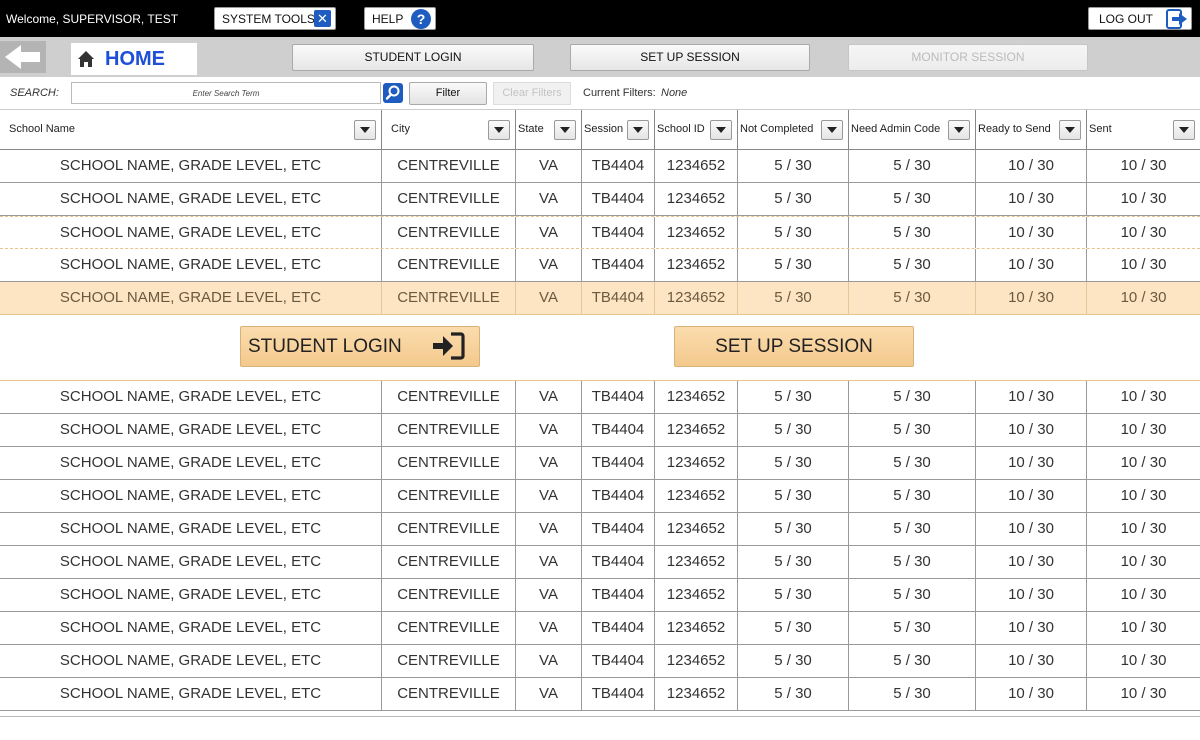 The width and height of the screenshot is (1200, 740). I want to click on current-filters-value: None, so click(674, 93).